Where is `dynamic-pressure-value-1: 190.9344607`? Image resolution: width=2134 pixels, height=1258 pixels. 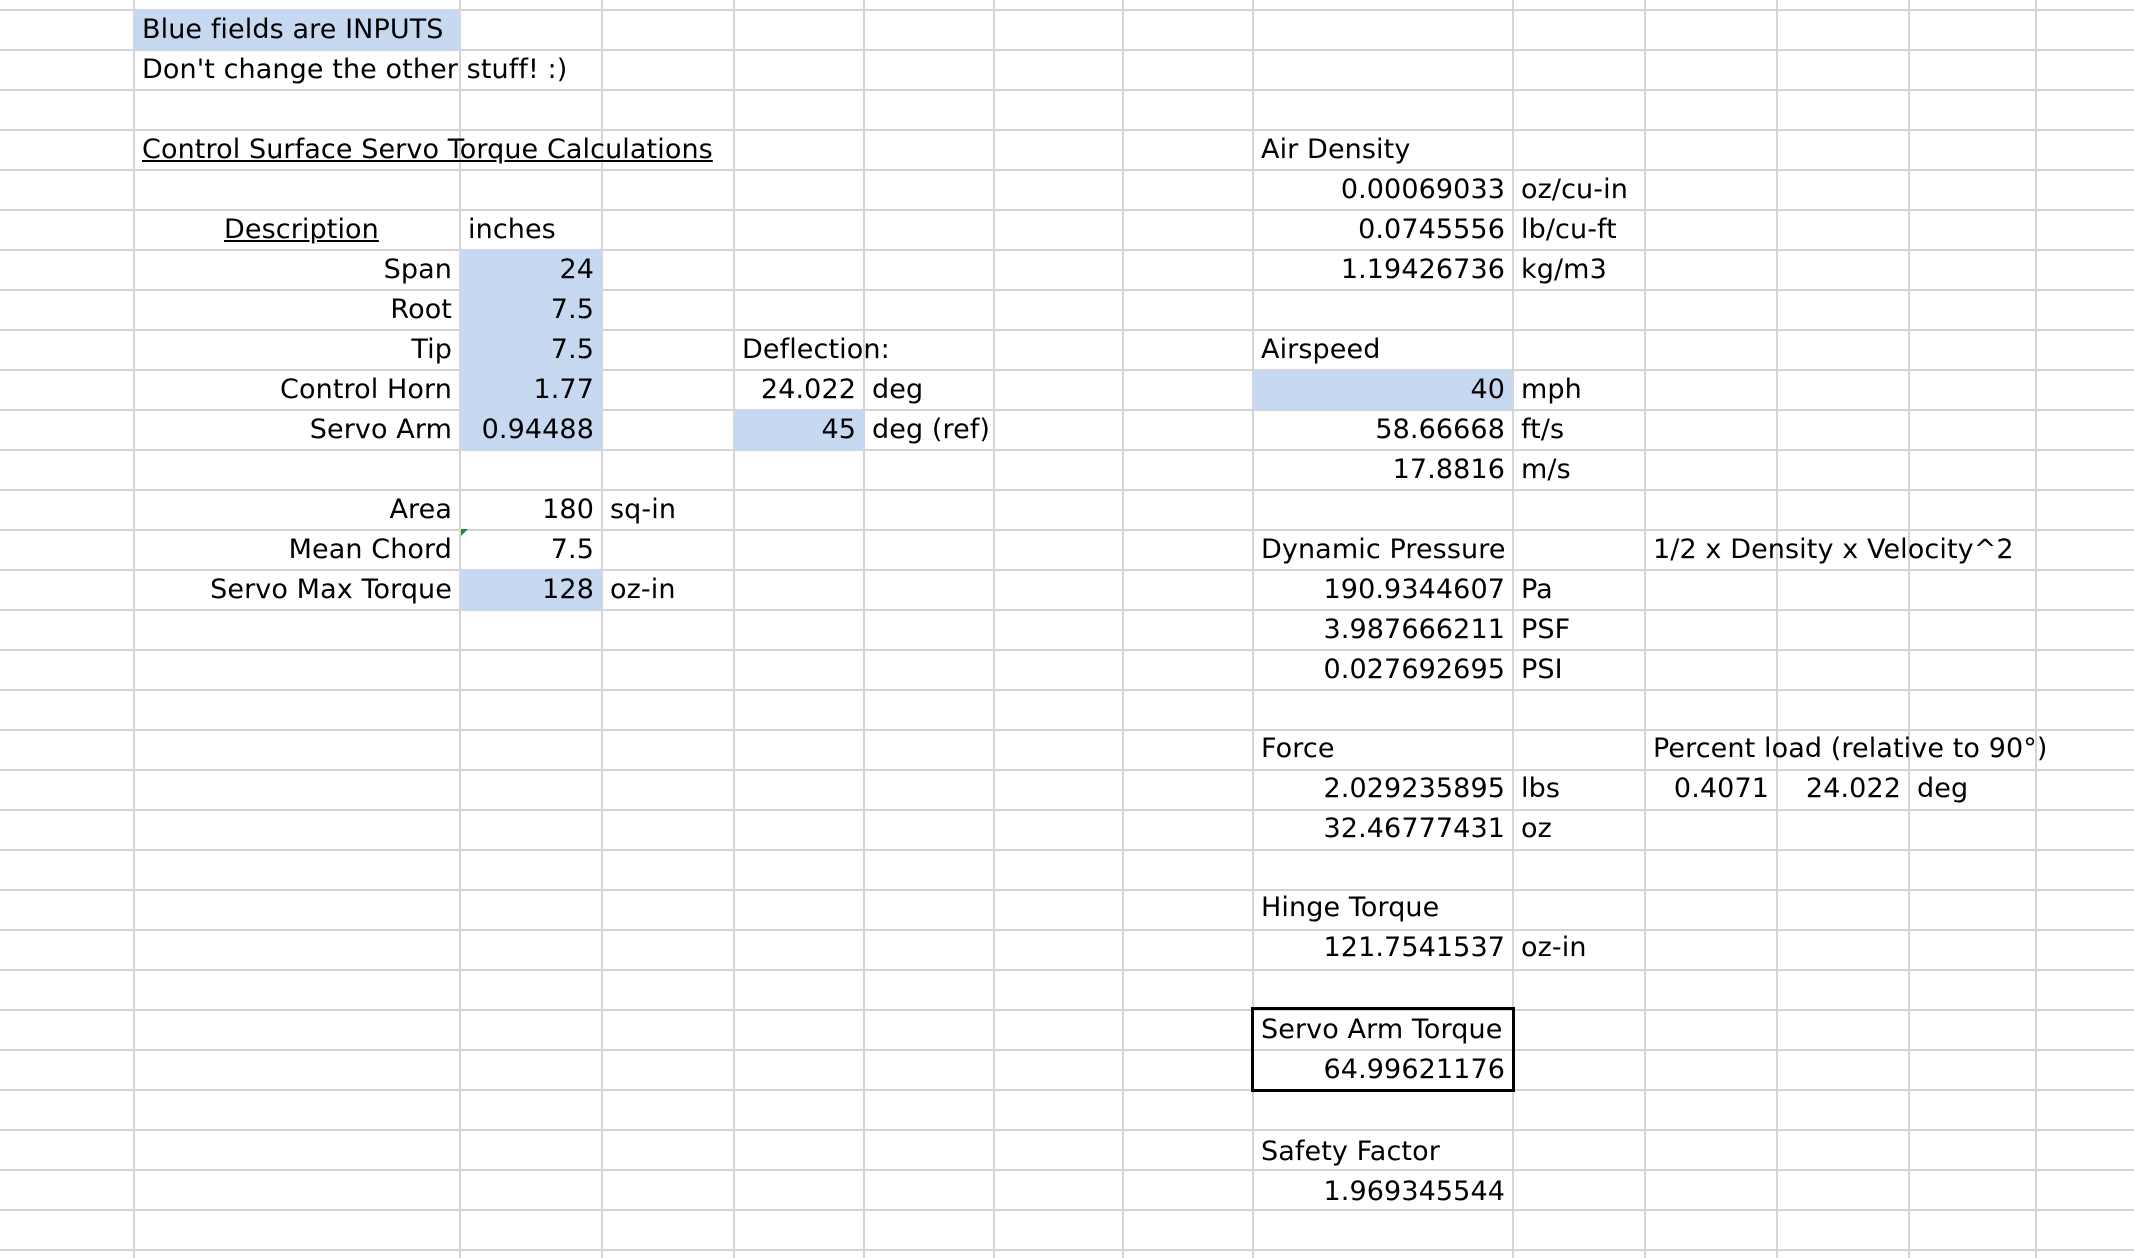
dynamic-pressure-value-1: 190.9344607 is located at coordinates (1383, 590).